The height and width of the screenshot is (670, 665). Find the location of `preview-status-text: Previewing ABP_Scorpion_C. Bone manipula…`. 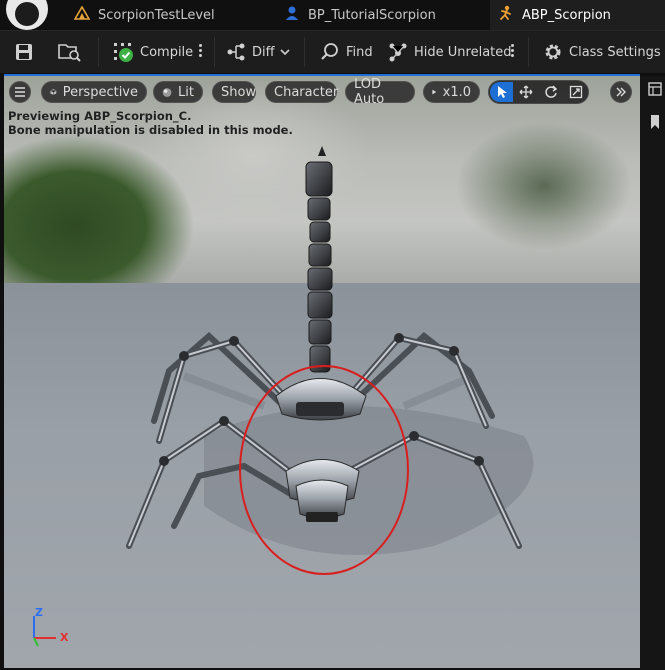

preview-status-text: Previewing ABP_Scorpion_C. Bone manipula… is located at coordinates (150, 123).